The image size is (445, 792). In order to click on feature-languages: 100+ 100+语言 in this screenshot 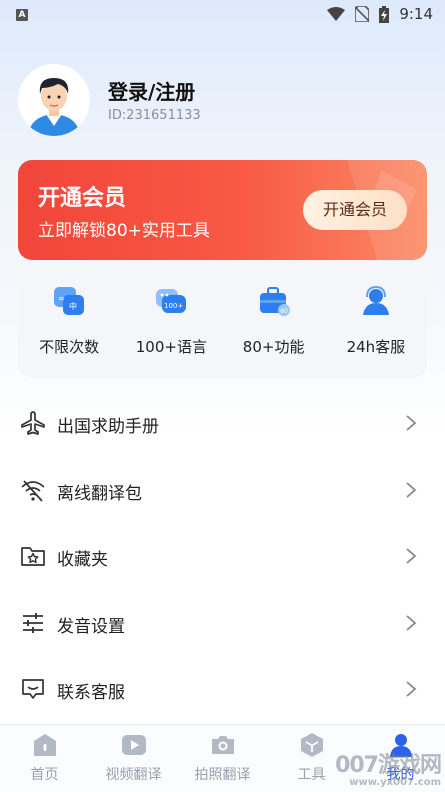, I will do `click(171, 326)`.